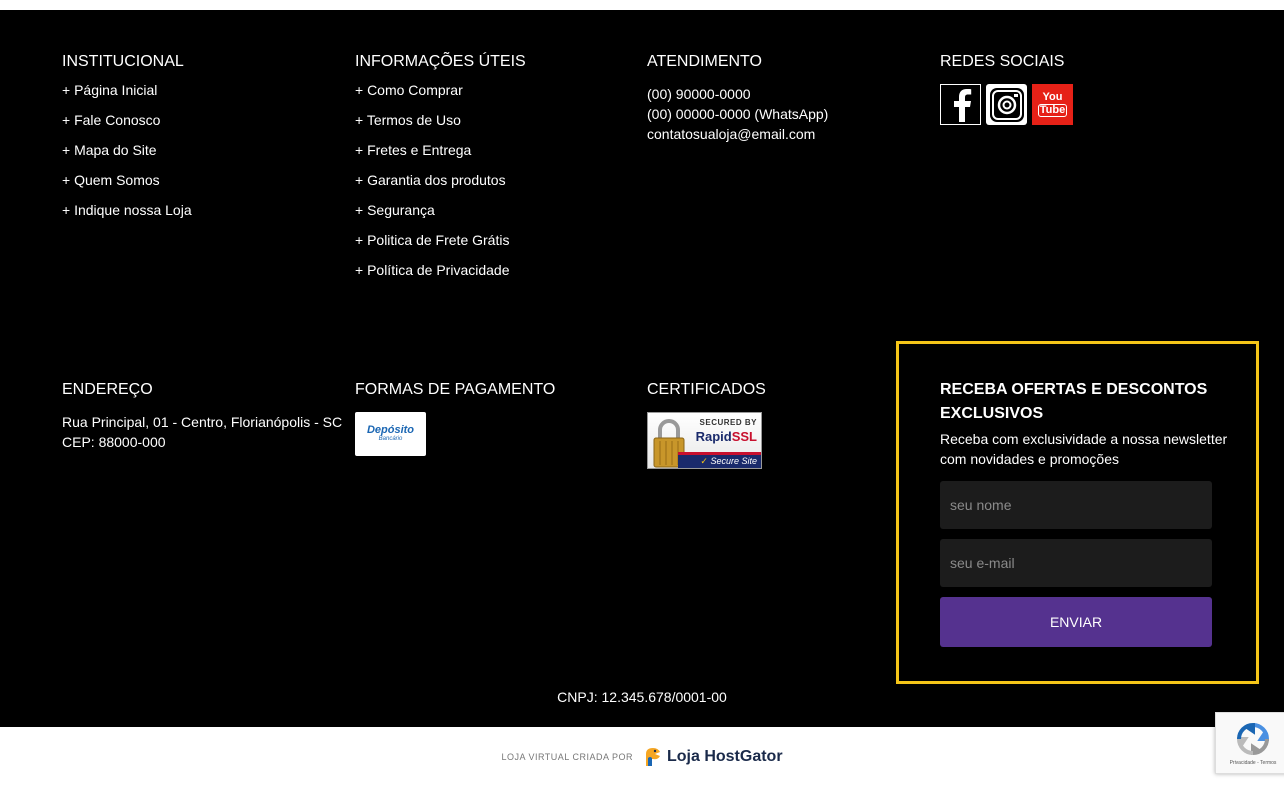 Image resolution: width=1284 pixels, height=787 pixels. Describe the element at coordinates (652, 757) in the screenshot. I see `hostgator-gator-icon` at that location.